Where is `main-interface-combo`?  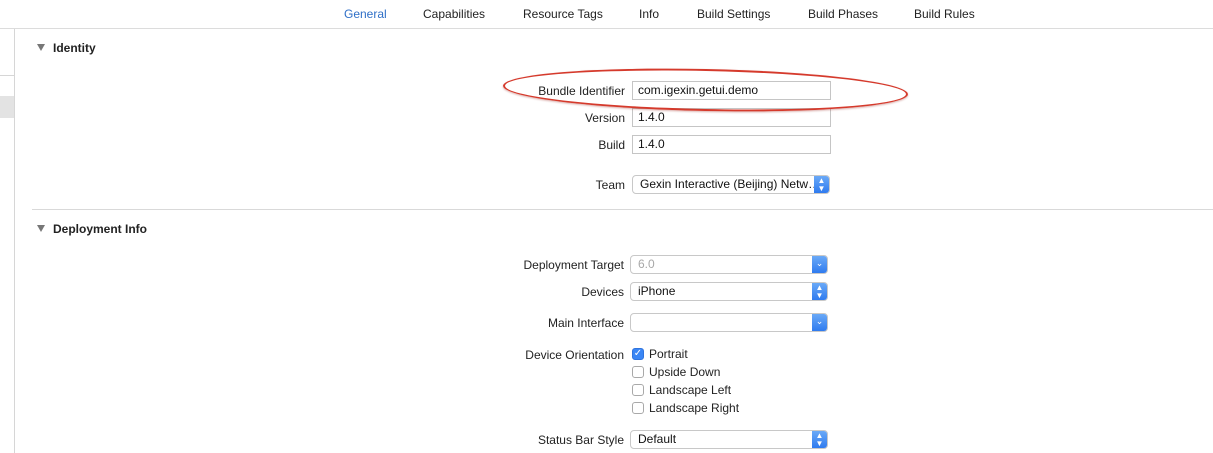 main-interface-combo is located at coordinates (729, 322).